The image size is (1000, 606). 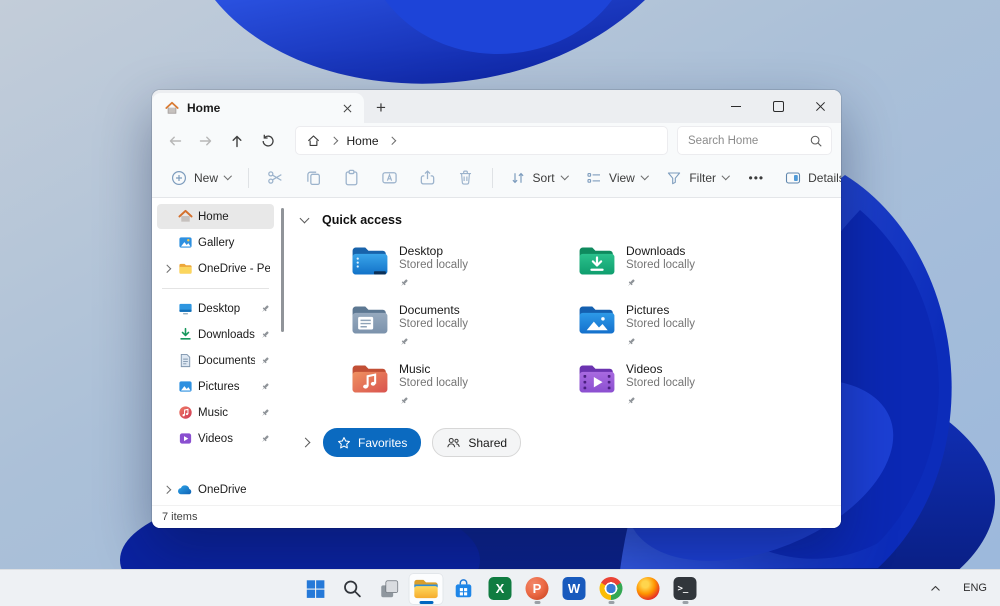 What do you see at coordinates (267, 141) in the screenshot?
I see `refresh-button` at bounding box center [267, 141].